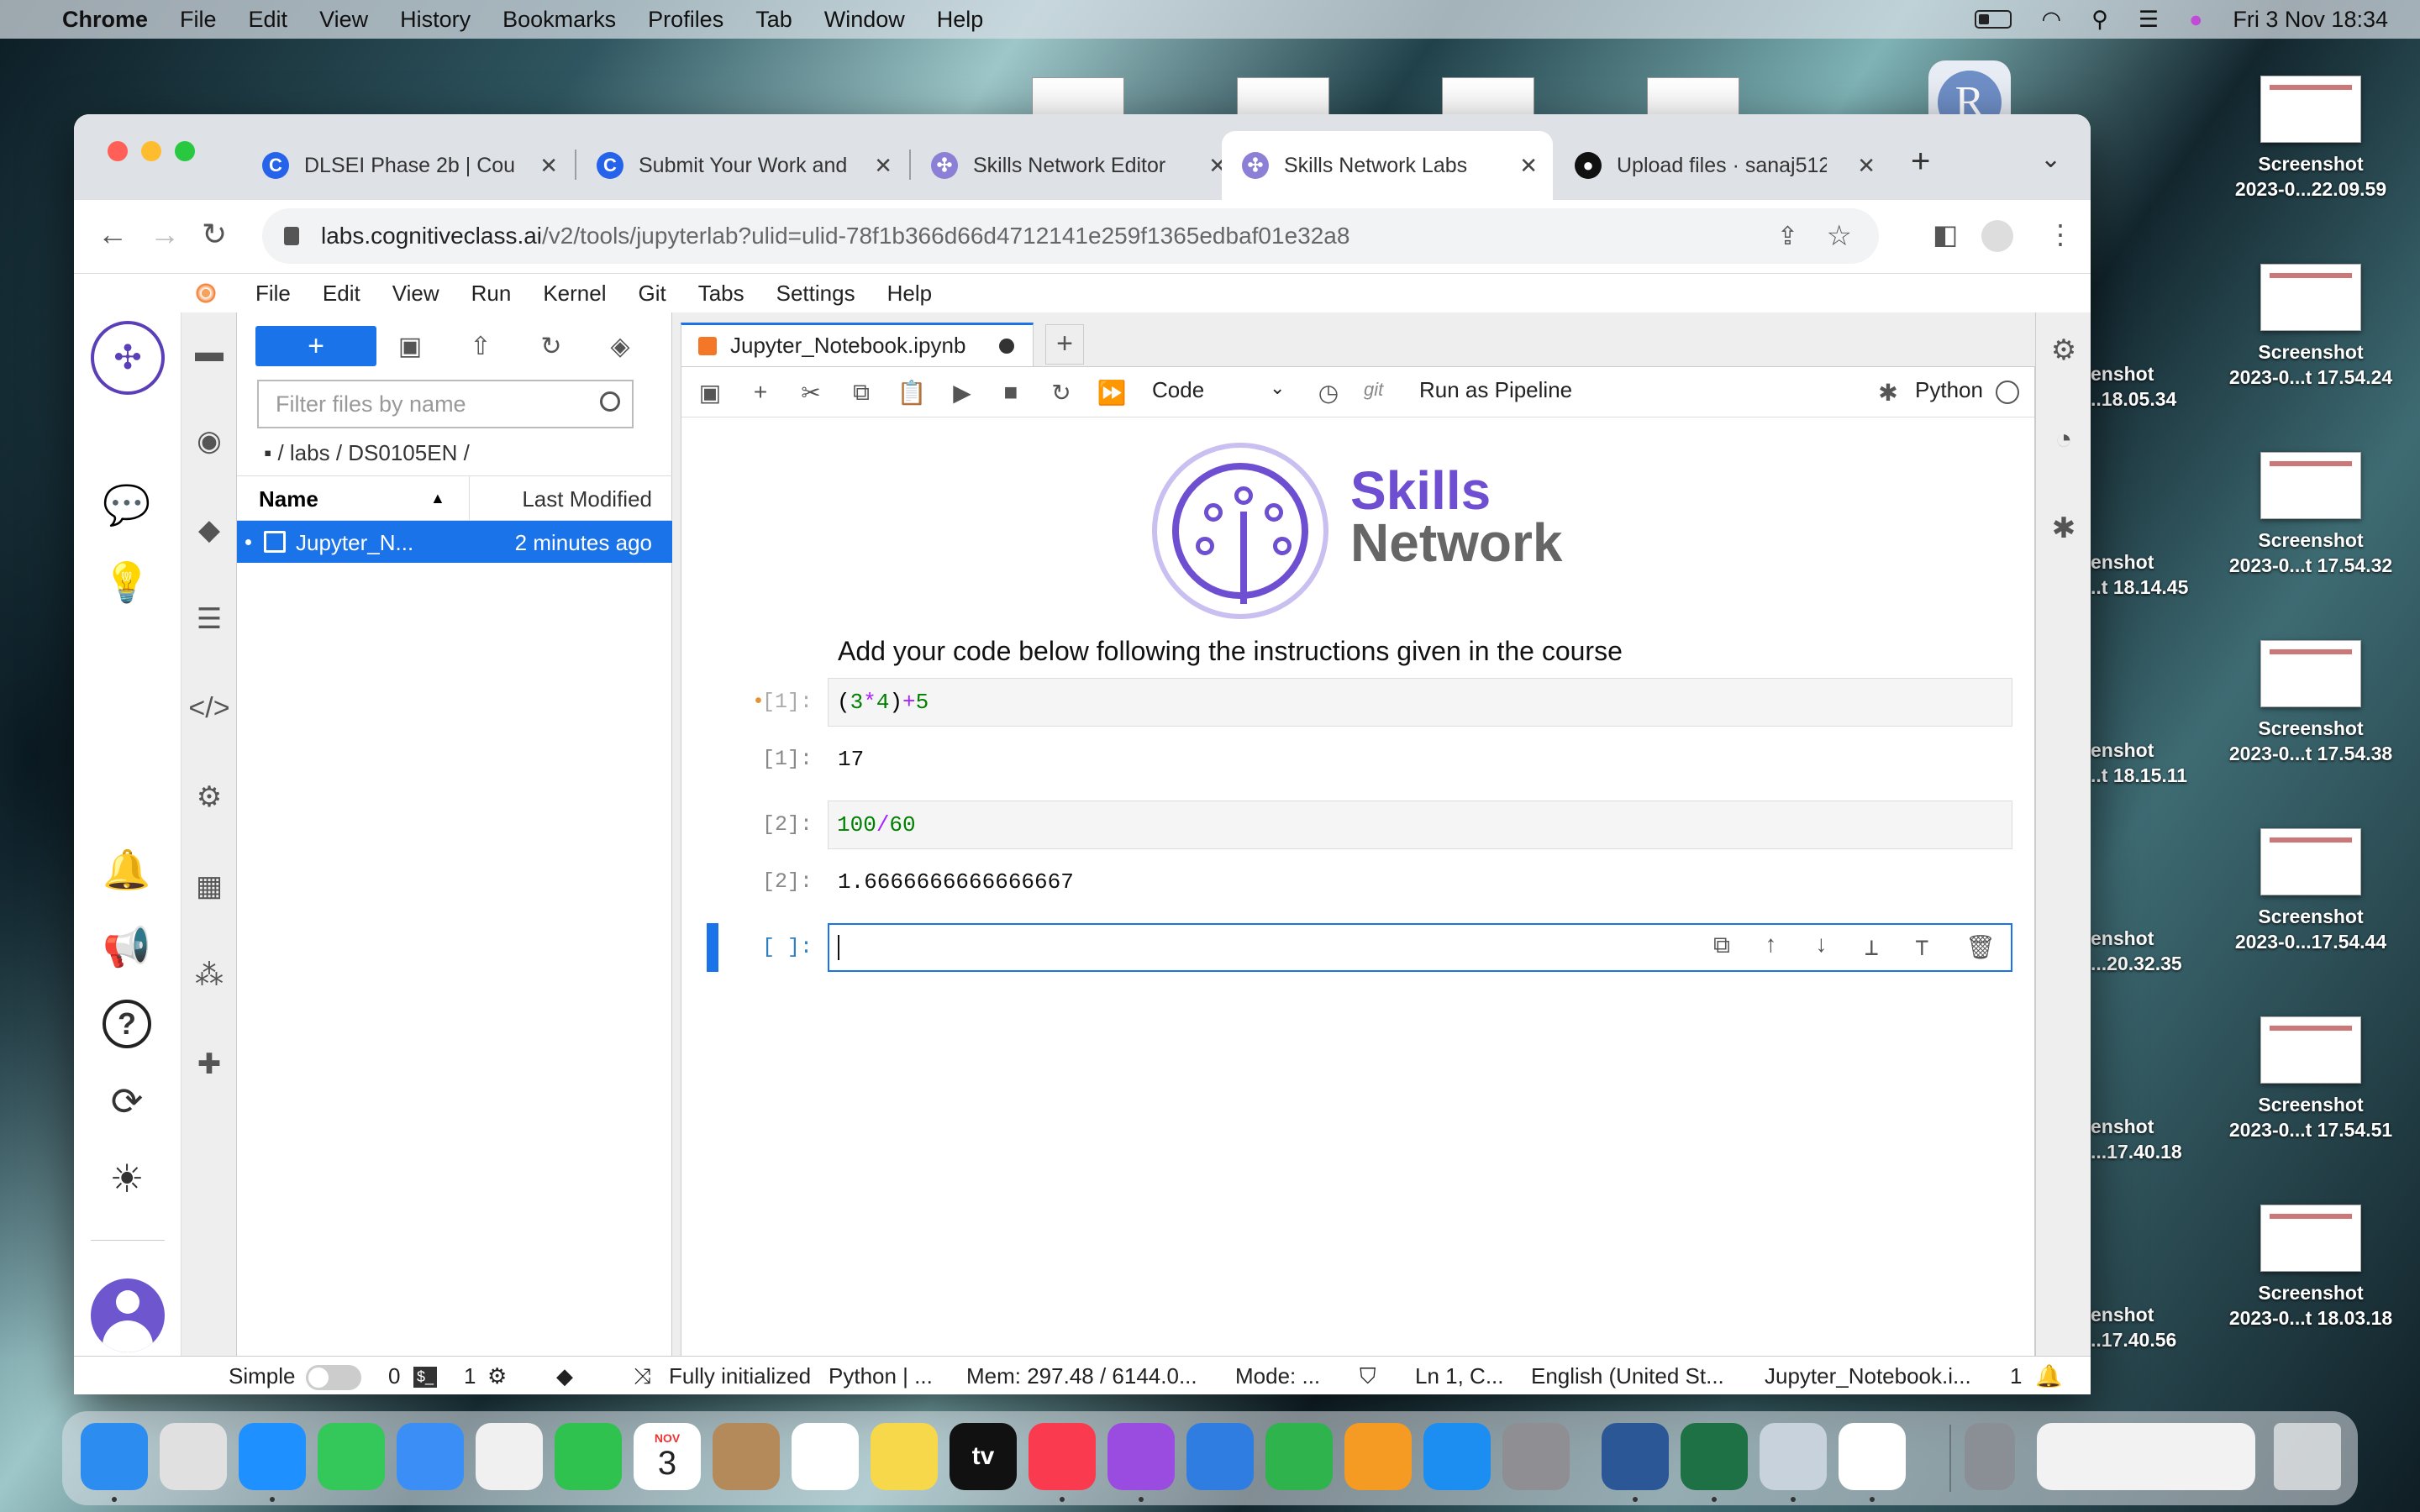  Describe the element at coordinates (1993, 19) in the screenshot. I see `battery-icon` at that location.